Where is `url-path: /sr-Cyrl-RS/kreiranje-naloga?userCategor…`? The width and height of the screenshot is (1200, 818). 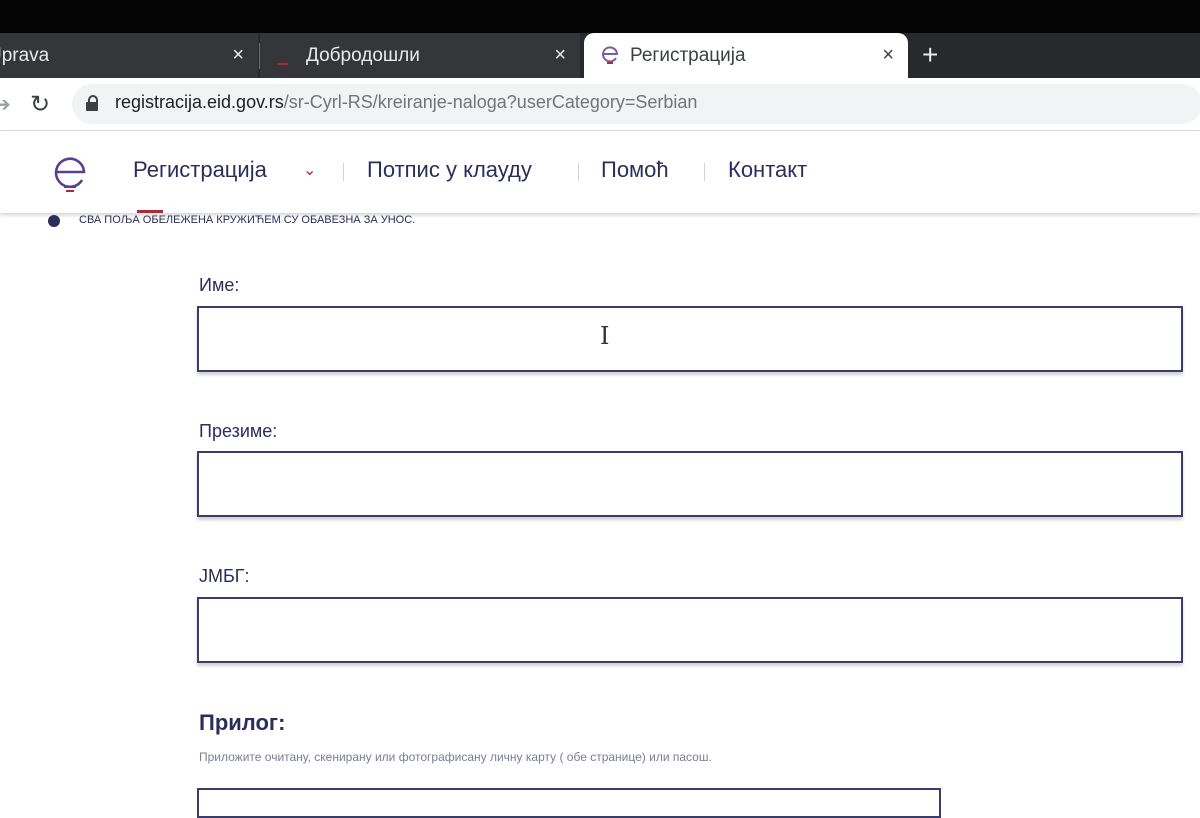 url-path: /sr-Cyrl-RS/kreiranje-naloga?userCategor… is located at coordinates (490, 102).